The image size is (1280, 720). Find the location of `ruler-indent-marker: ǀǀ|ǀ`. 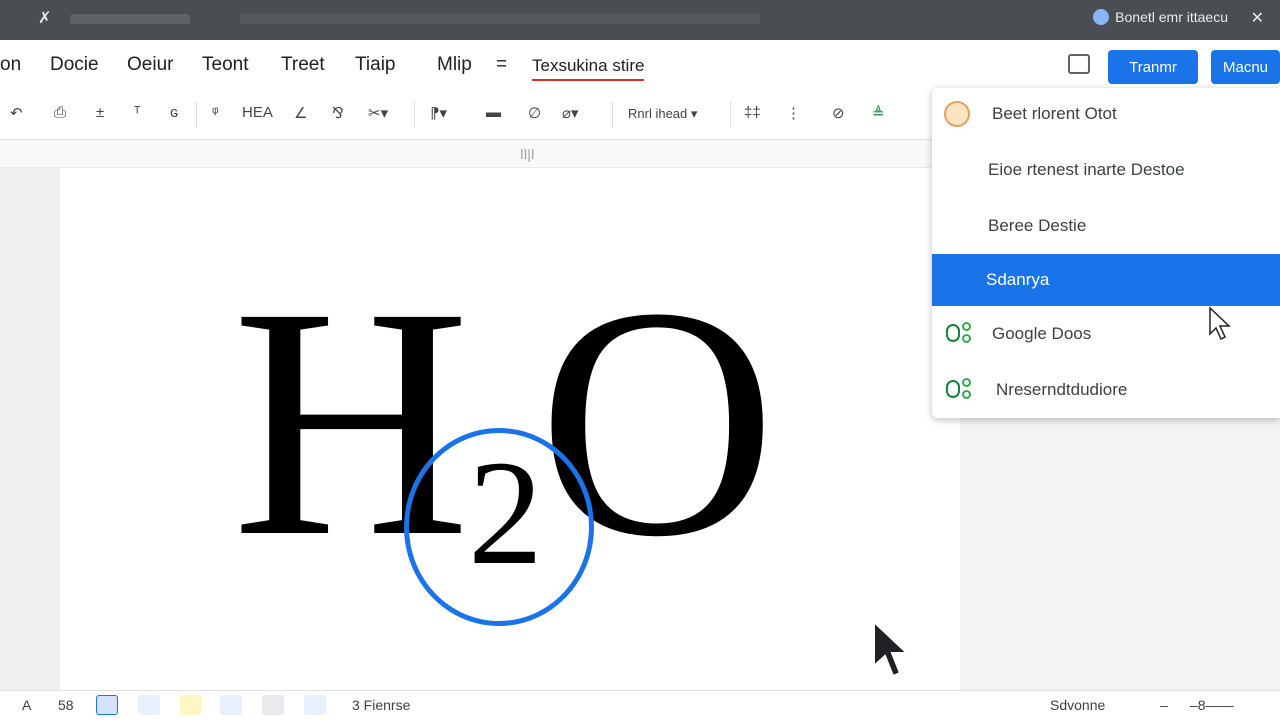

ruler-indent-marker: ǀǀ|ǀ is located at coordinates (527, 154).